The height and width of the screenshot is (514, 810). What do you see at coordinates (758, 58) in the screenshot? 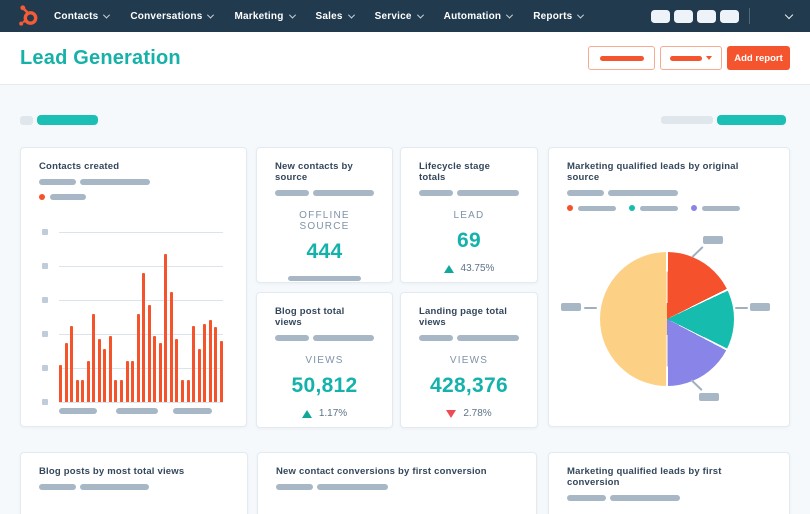
I see `add-report-button: Add report` at bounding box center [758, 58].